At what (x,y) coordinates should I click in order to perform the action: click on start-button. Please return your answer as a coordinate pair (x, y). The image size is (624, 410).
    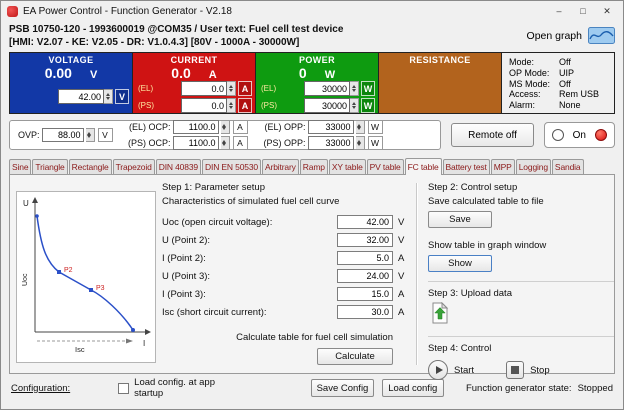
    Looking at the image, I should click on (438, 370).